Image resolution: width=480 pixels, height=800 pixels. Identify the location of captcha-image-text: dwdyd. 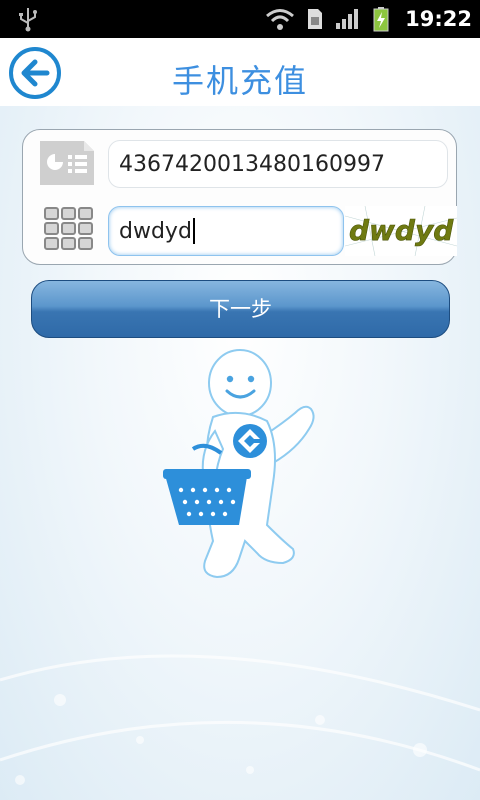
(401, 230).